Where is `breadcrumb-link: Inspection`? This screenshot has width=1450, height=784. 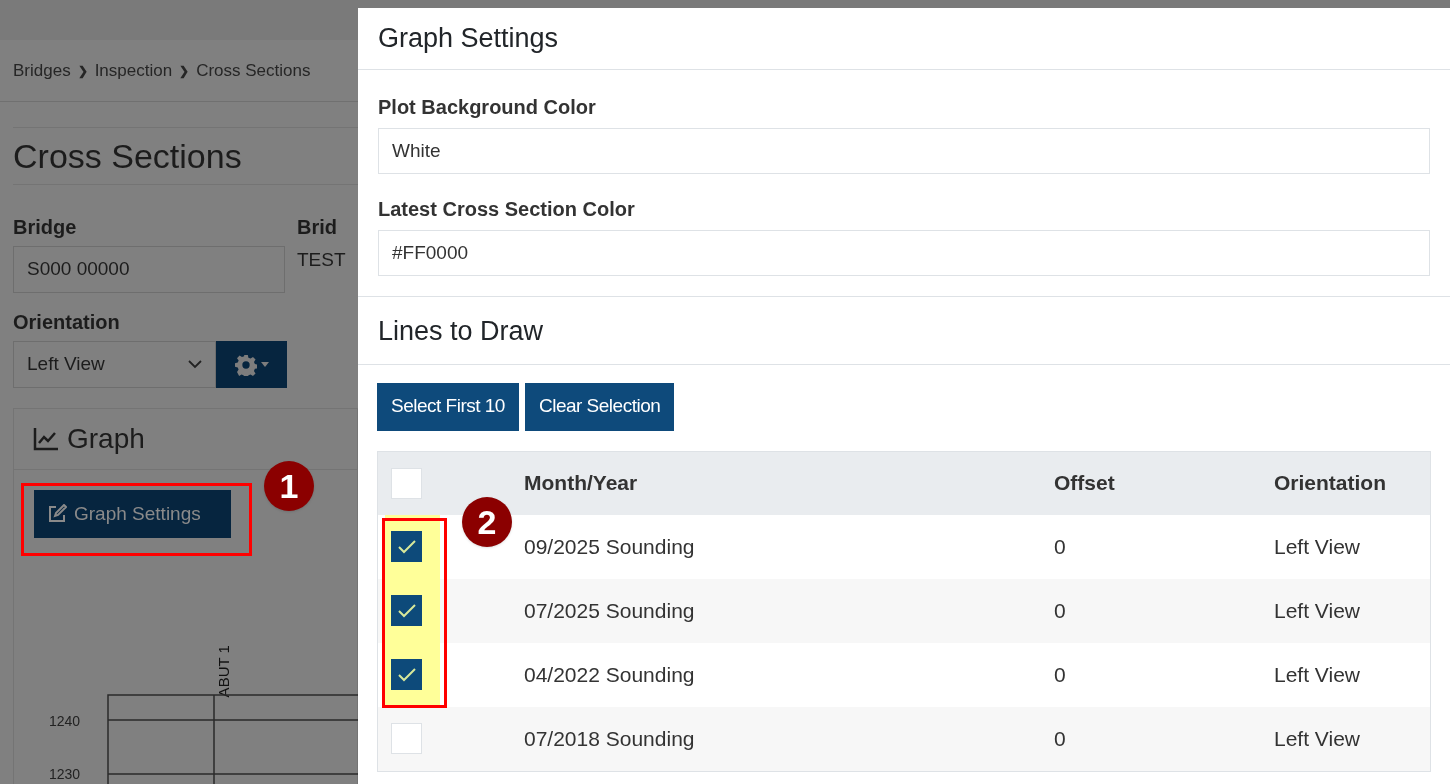
breadcrumb-link: Inspection is located at coordinates (133, 70).